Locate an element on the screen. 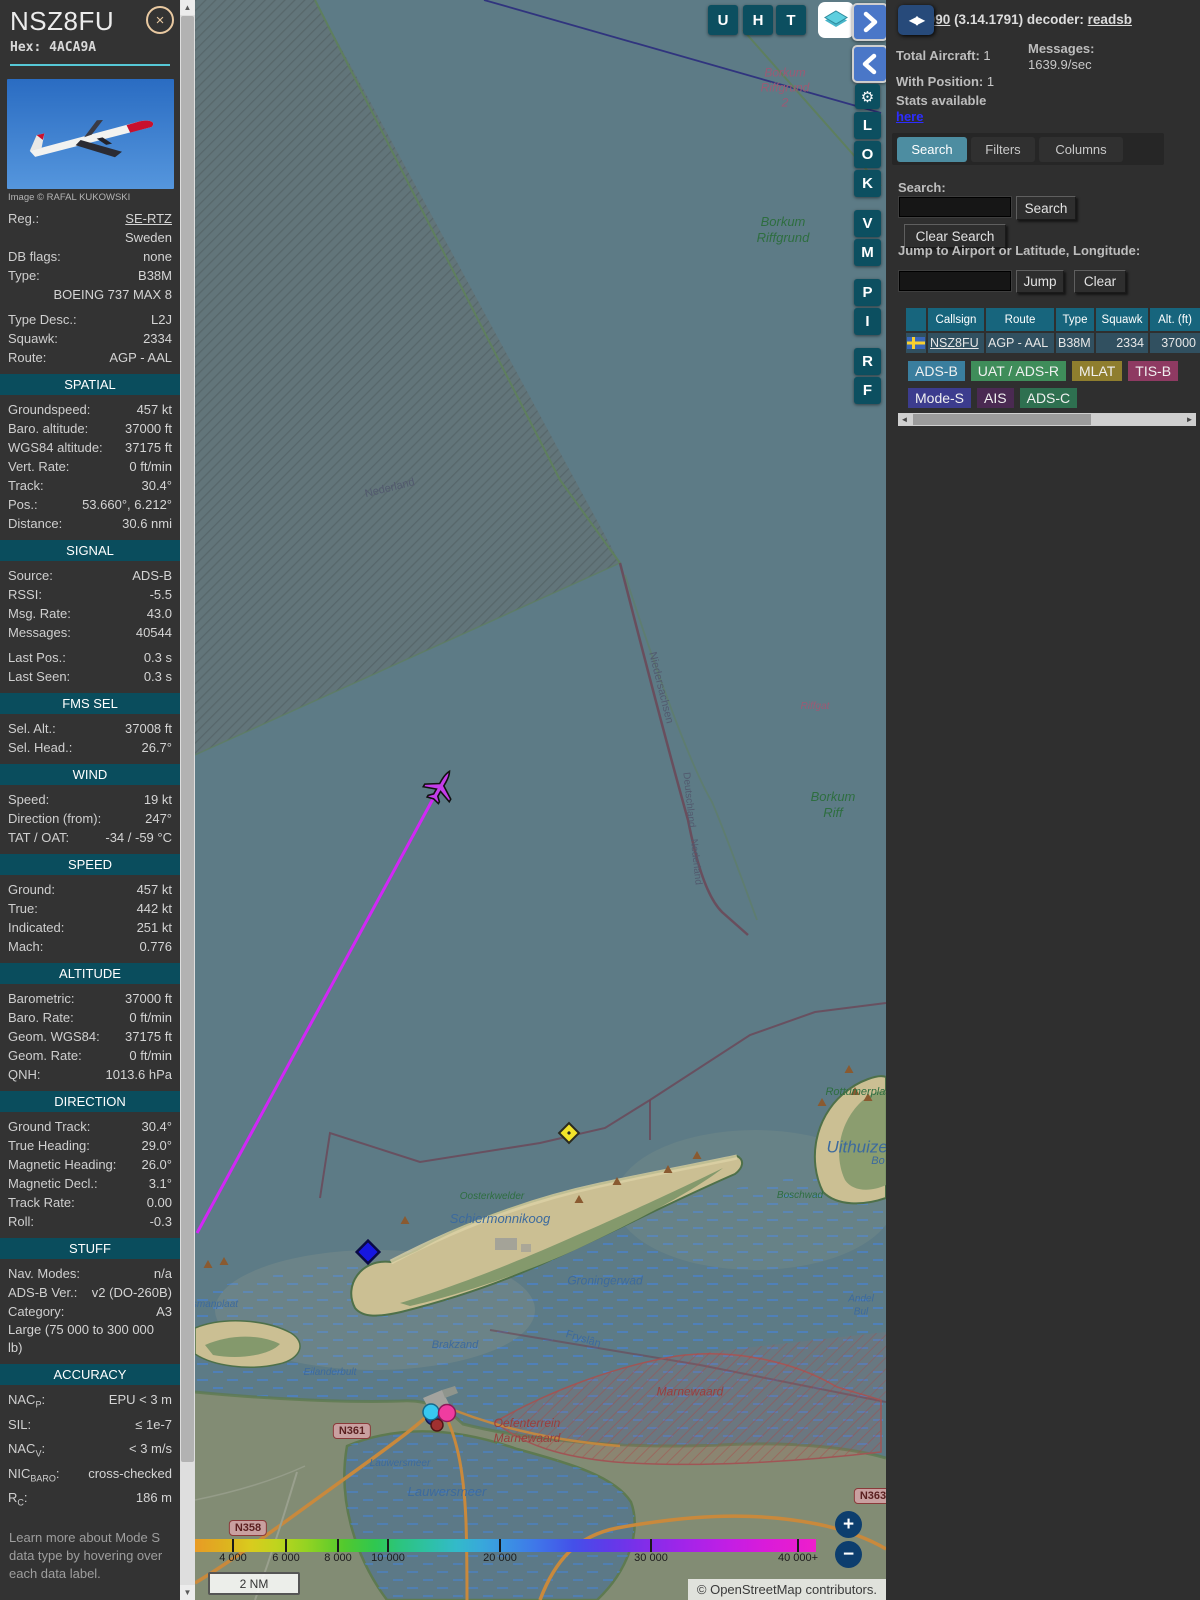  tag-adsc: ADS-C is located at coordinates (1048, 398).